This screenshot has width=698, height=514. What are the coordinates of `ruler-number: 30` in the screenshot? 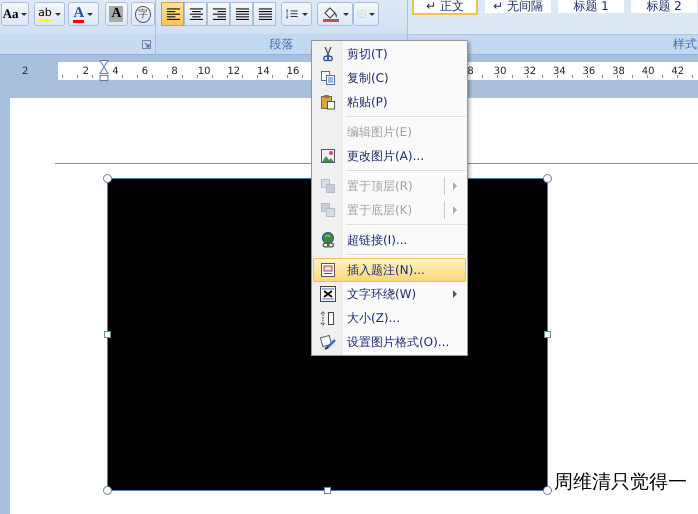 It's located at (500, 71).